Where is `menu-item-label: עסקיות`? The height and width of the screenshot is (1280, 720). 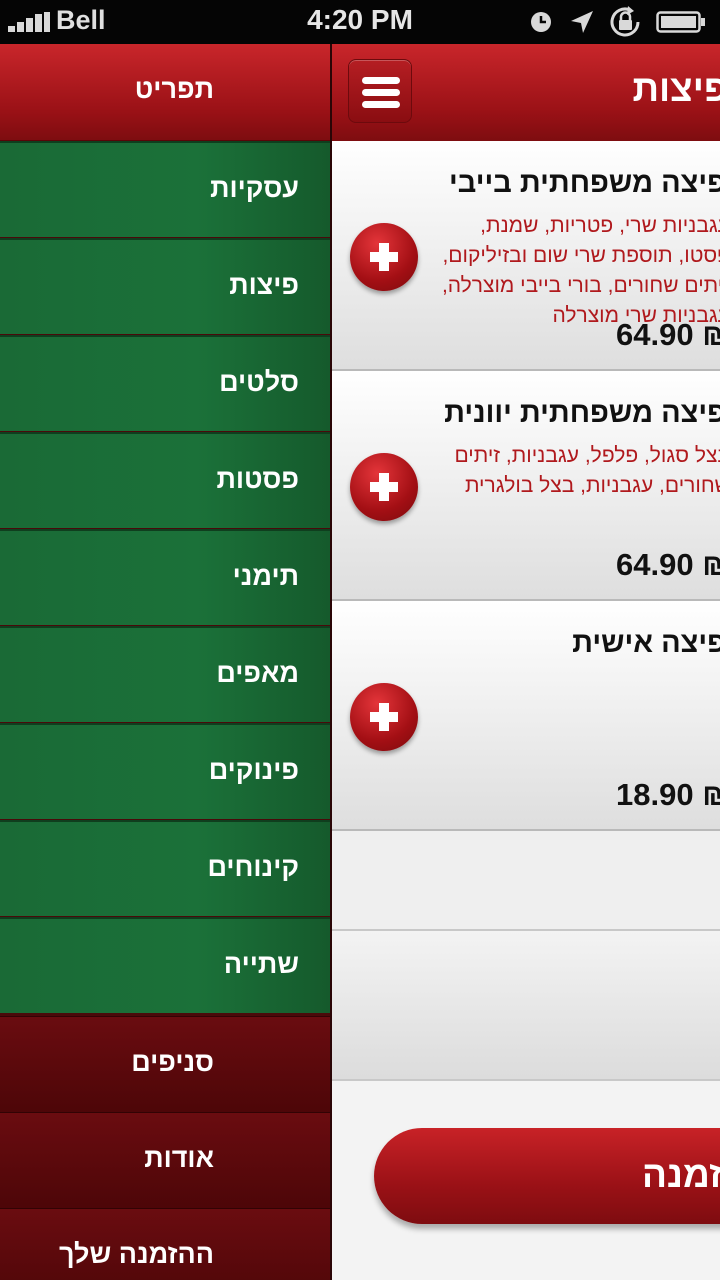 menu-item-label: עסקיות is located at coordinates (254, 188).